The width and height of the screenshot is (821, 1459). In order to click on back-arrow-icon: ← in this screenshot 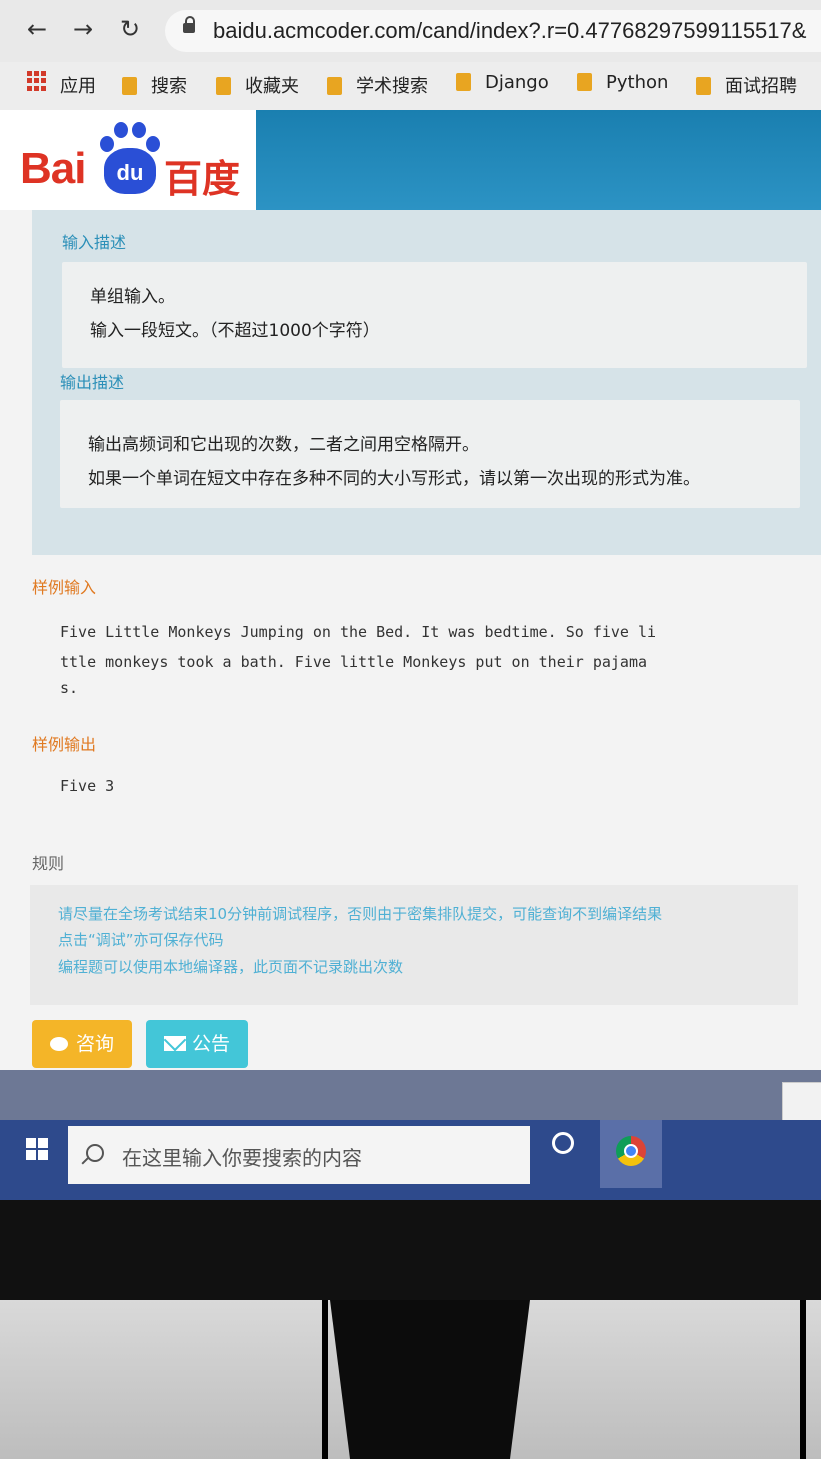, I will do `click(37, 29)`.